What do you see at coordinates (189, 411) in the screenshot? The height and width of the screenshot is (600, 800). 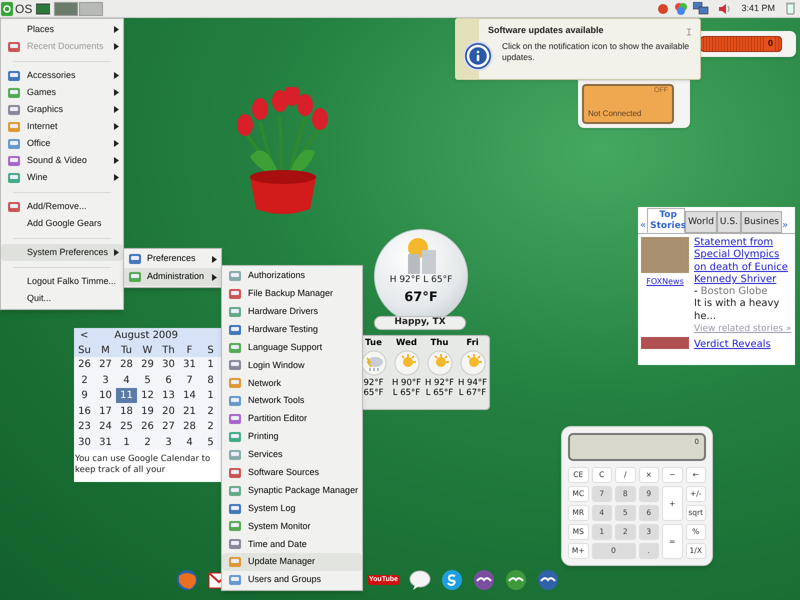 I see `calendar-day: 21` at bounding box center [189, 411].